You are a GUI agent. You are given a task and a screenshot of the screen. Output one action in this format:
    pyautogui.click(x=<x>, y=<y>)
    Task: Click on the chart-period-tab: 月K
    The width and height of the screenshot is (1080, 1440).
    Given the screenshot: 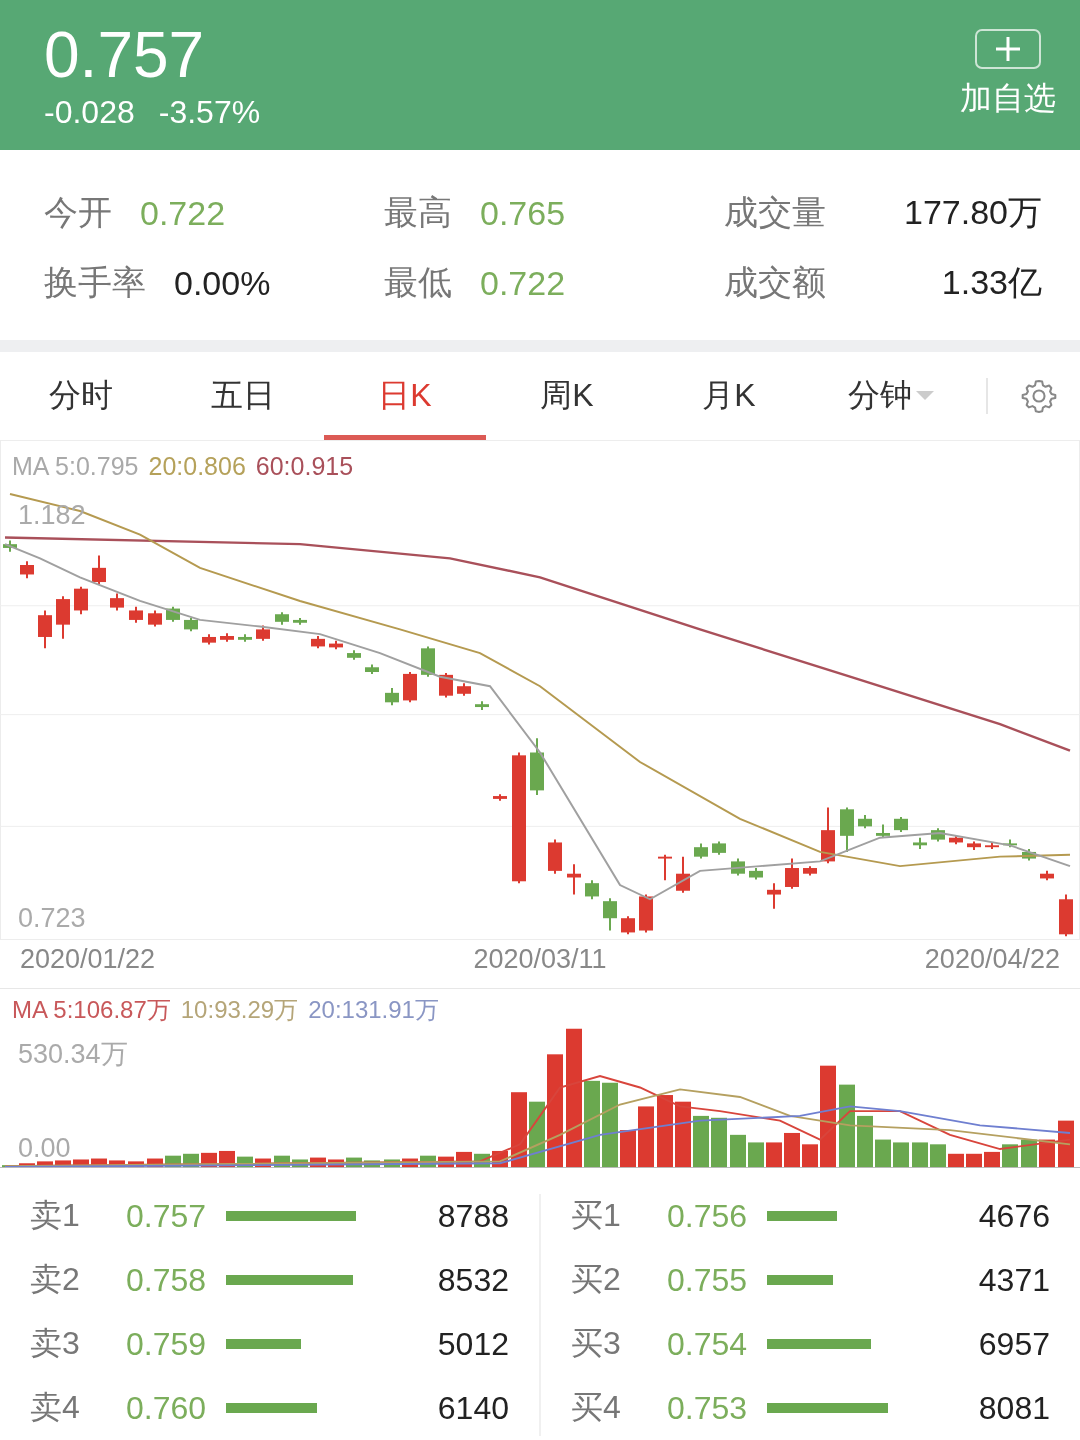 What is the action you would take?
    pyautogui.click(x=729, y=396)
    